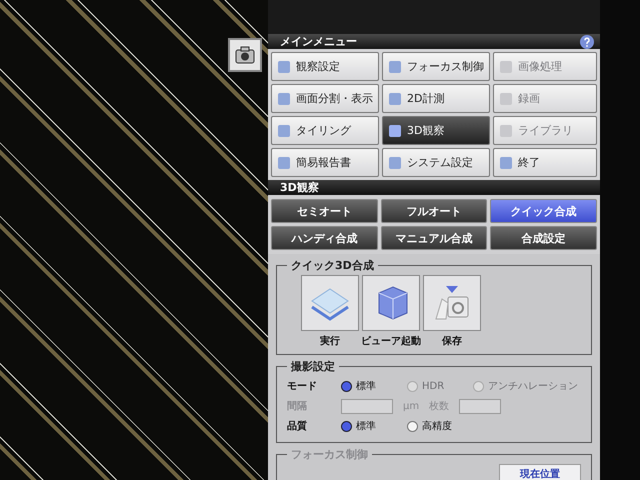 The height and width of the screenshot is (480, 640). Describe the element at coordinates (325, 66) in the screenshot. I see `menu-button: 観察設定` at that location.